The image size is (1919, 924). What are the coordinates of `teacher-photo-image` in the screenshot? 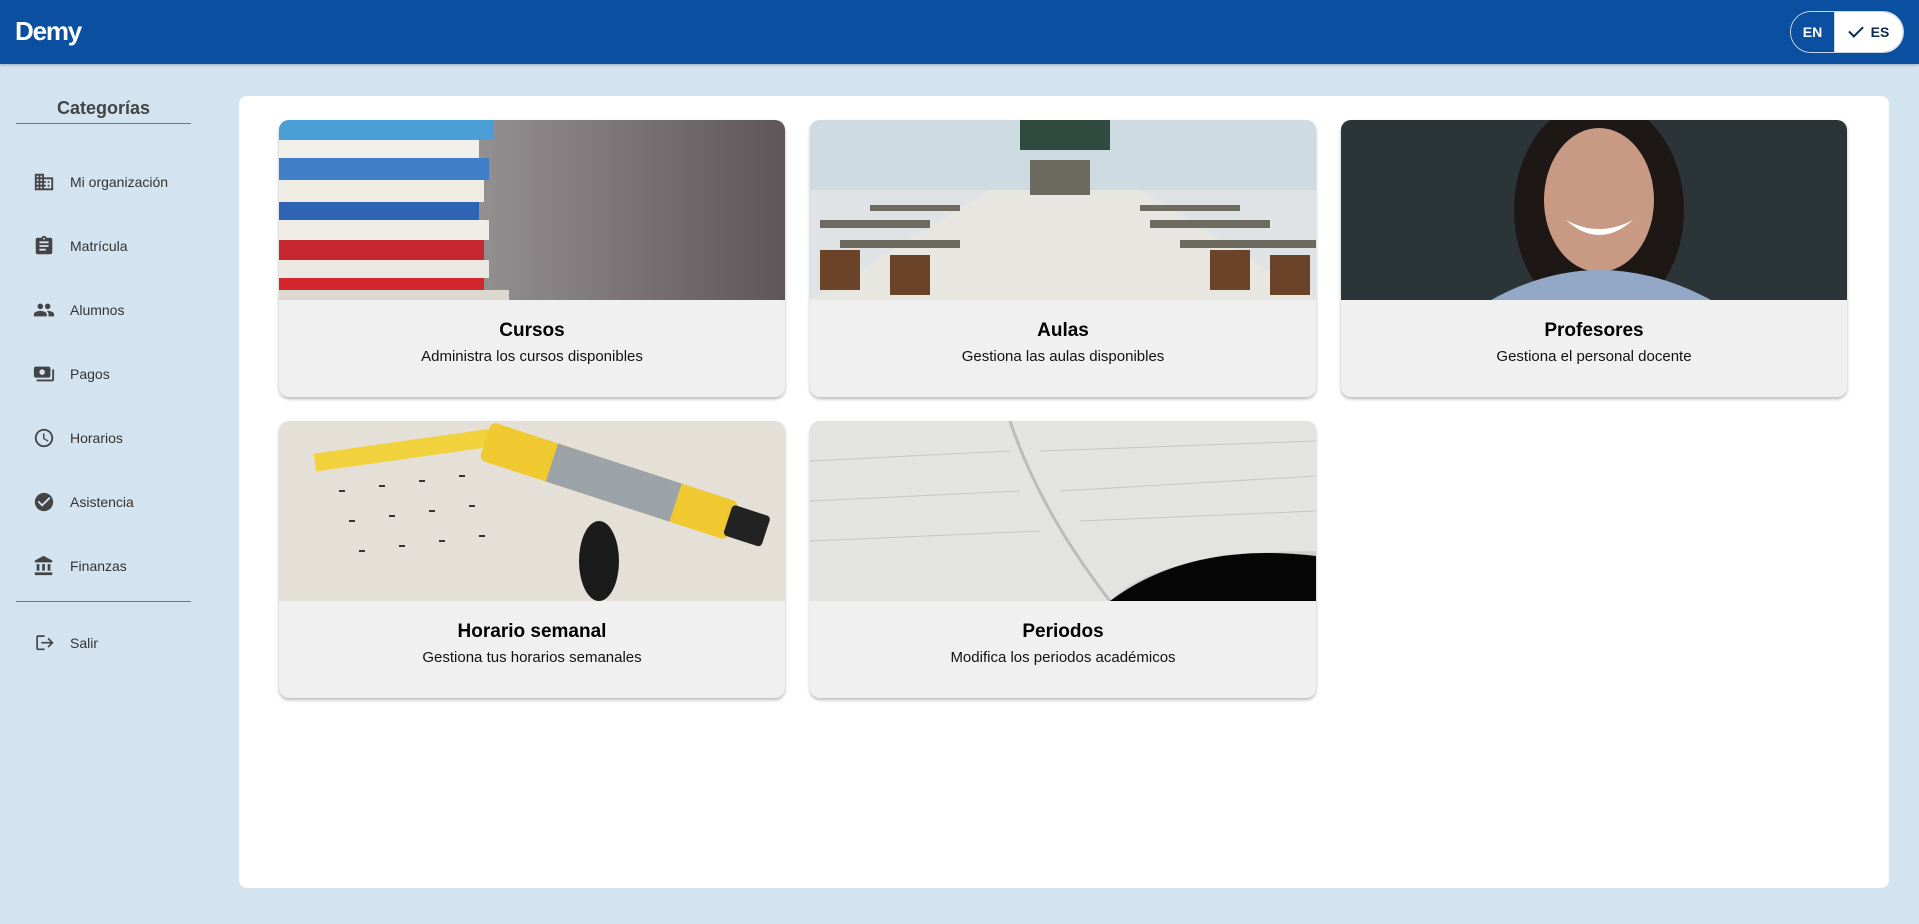 It's located at (1594, 210).